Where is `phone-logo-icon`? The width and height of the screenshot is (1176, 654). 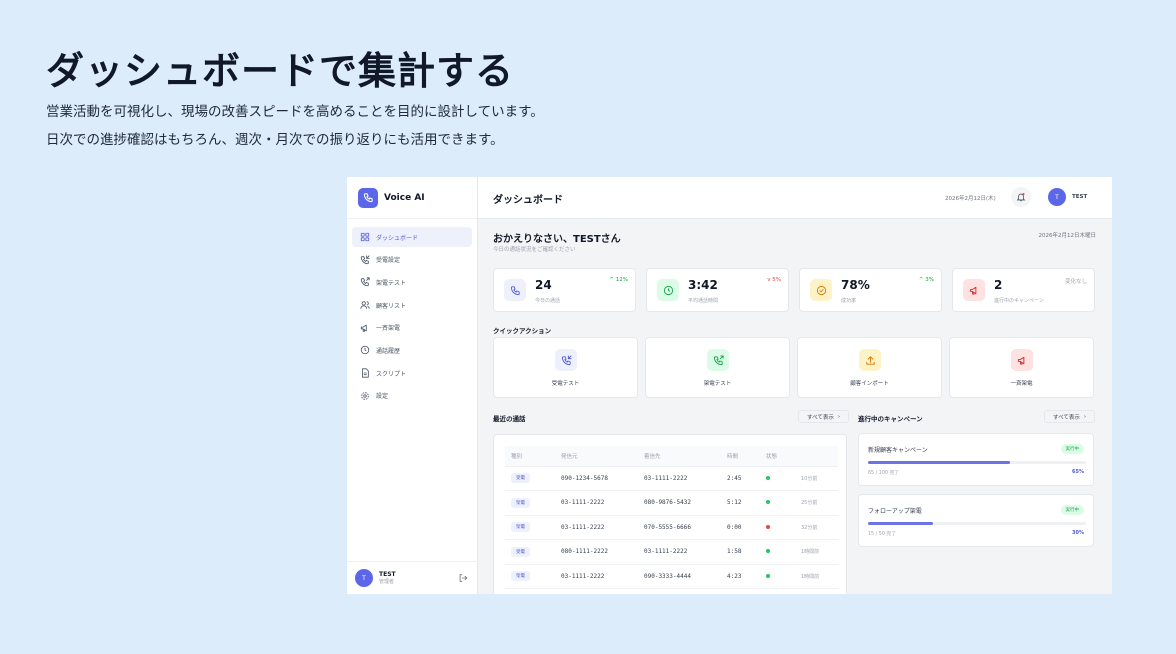
phone-logo-icon is located at coordinates (368, 197).